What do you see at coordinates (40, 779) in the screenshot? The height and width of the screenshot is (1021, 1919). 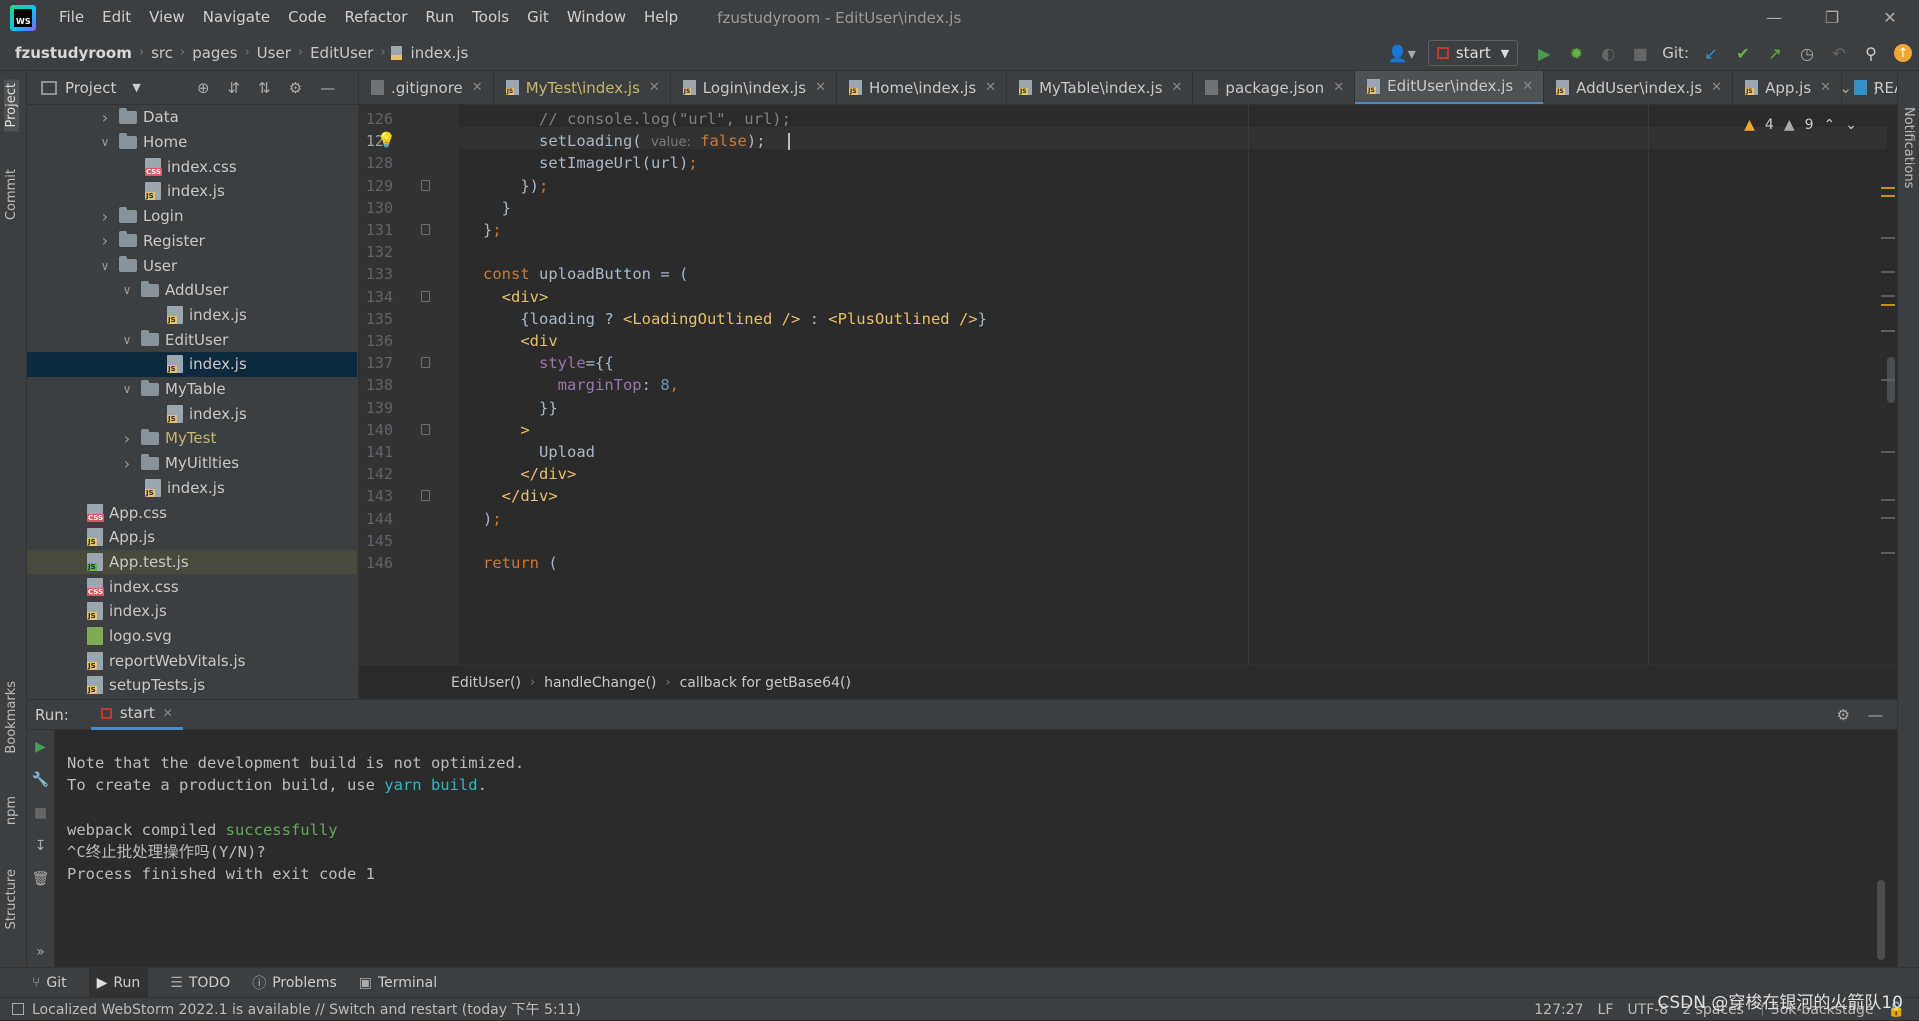 I see `wrench-icon: 🔧` at bounding box center [40, 779].